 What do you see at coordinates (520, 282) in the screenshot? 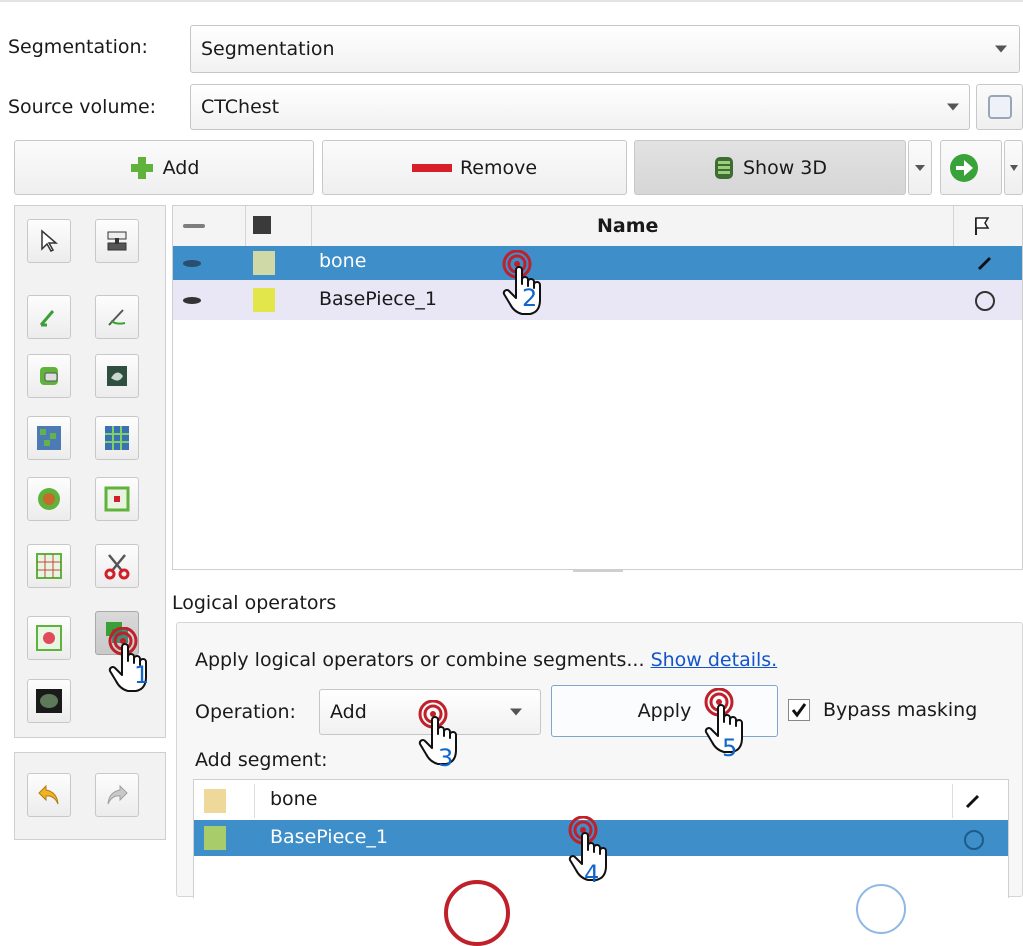
I see `annotation-marker-2: 2` at bounding box center [520, 282].